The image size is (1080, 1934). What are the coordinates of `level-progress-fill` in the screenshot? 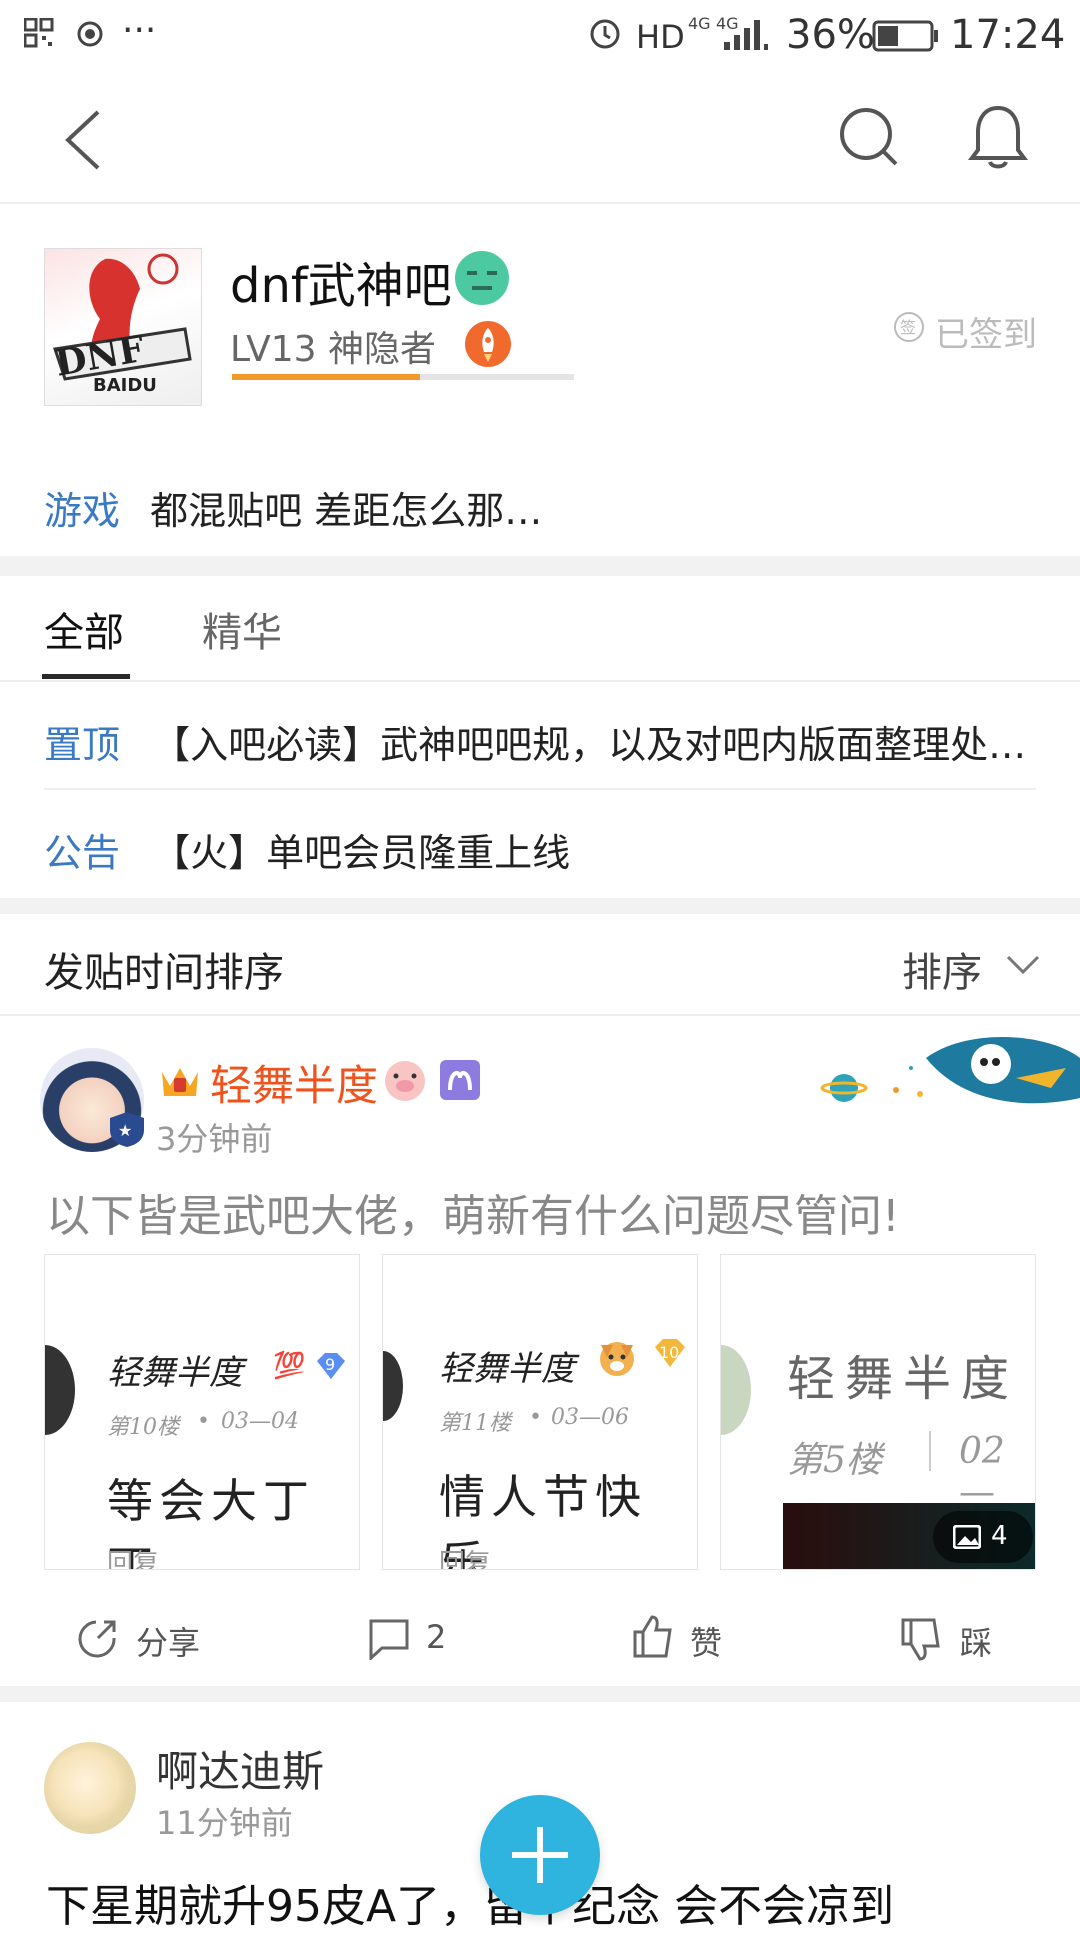 It's located at (326, 377).